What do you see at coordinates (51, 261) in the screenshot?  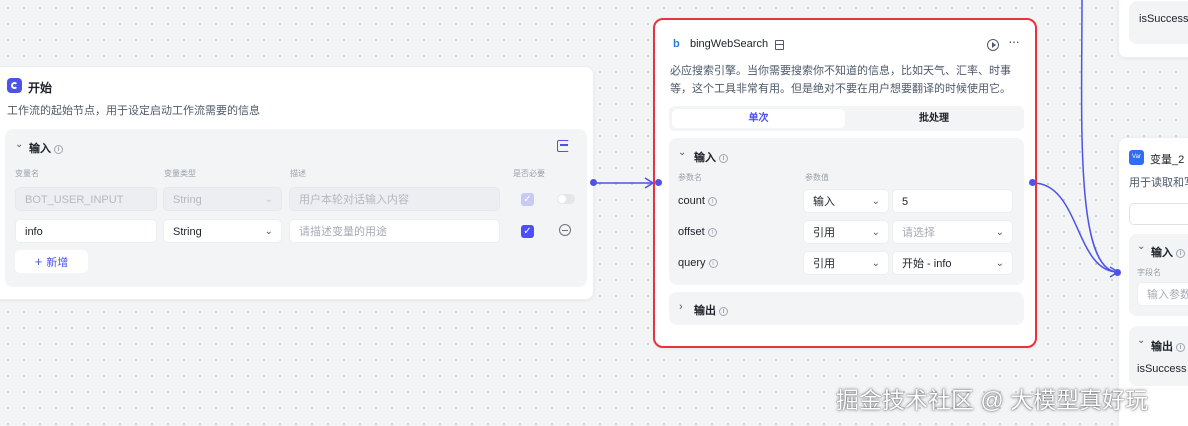 I see `add-variable-button: + 新增` at bounding box center [51, 261].